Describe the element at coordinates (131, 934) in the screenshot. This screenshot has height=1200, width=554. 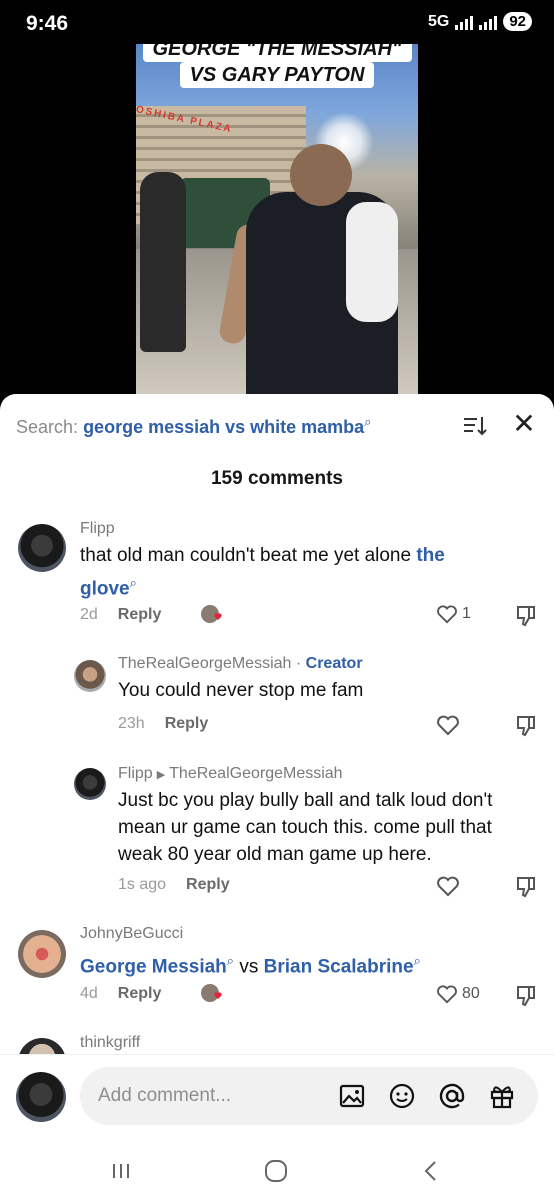
I see `comment-username: JohnyBeGucci` at that location.